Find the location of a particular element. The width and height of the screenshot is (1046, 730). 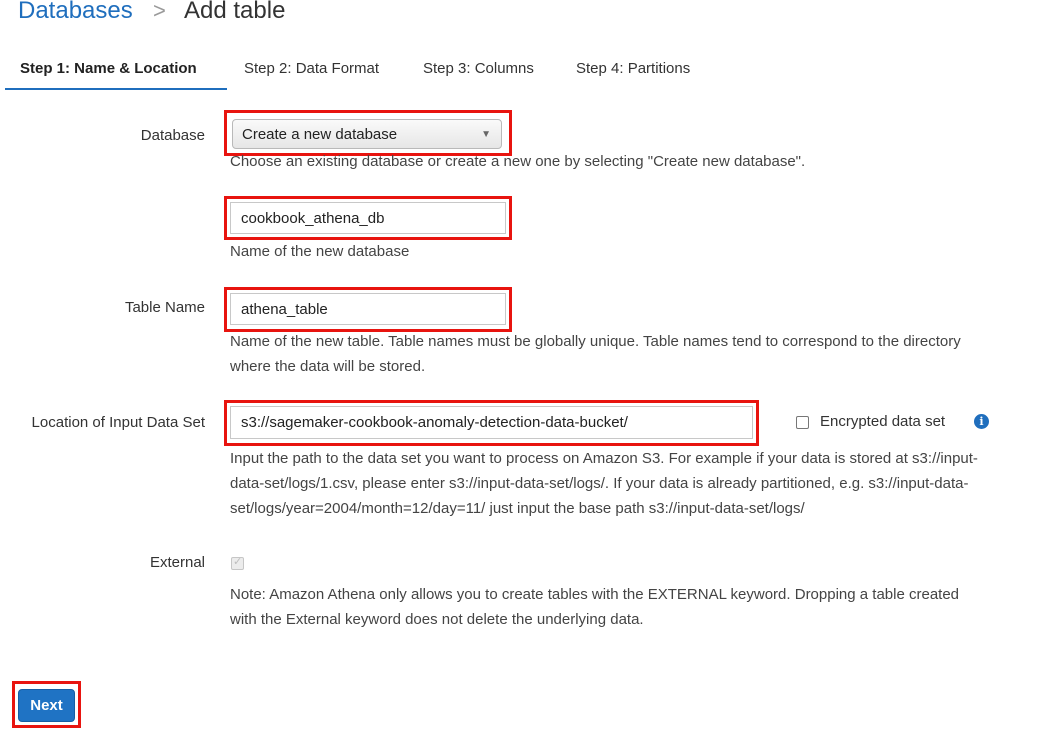

page-title: Add table is located at coordinates (235, 12).